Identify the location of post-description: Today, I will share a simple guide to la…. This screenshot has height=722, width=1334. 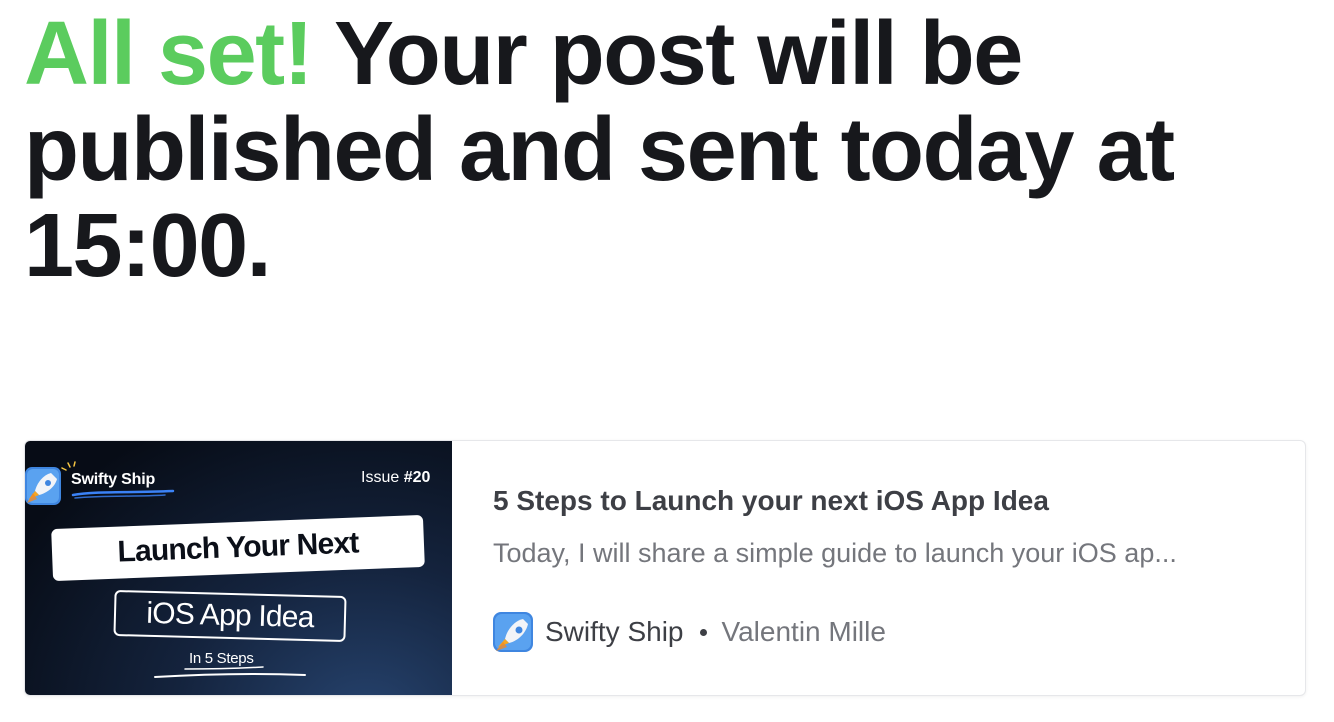
(835, 553).